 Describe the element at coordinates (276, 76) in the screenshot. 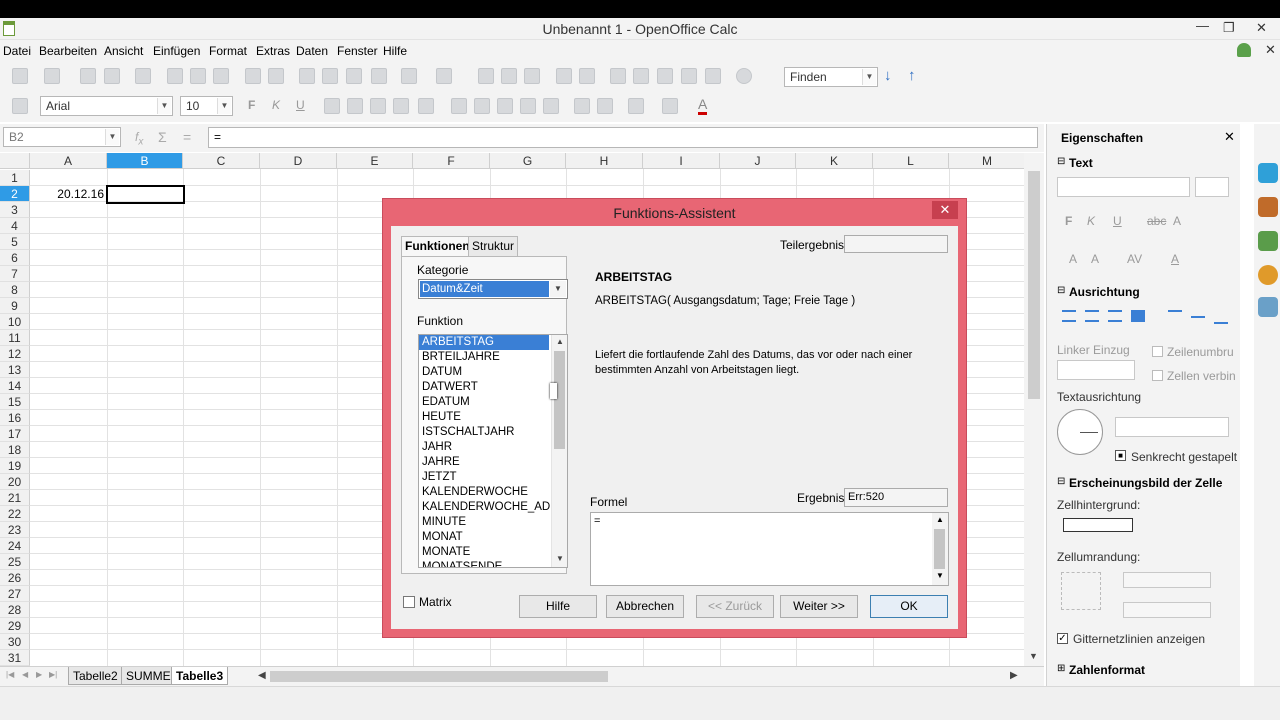

I see `autospell-icon` at that location.